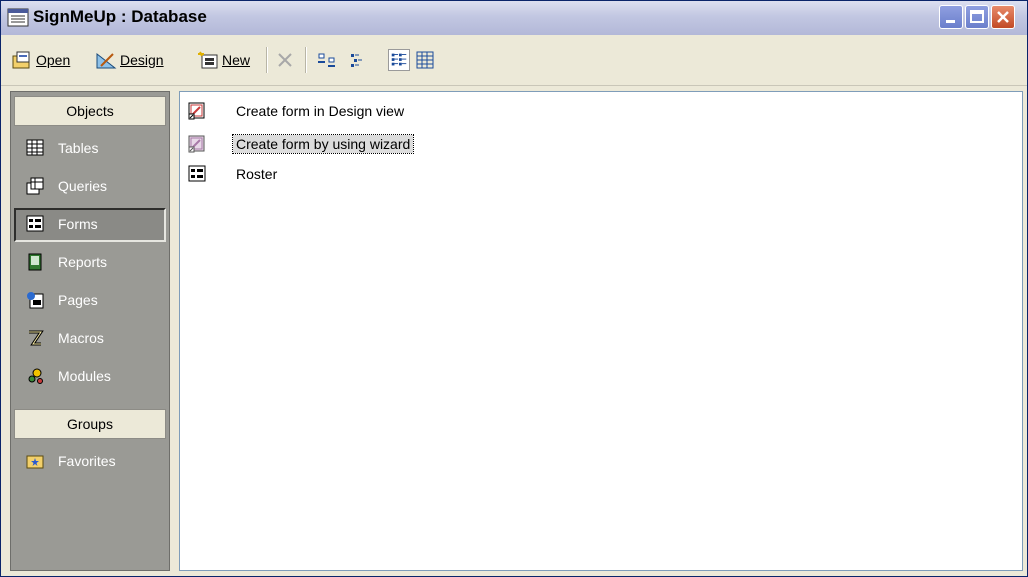 The height and width of the screenshot is (577, 1028). What do you see at coordinates (53, 60) in the screenshot?
I see `open-label: Open` at bounding box center [53, 60].